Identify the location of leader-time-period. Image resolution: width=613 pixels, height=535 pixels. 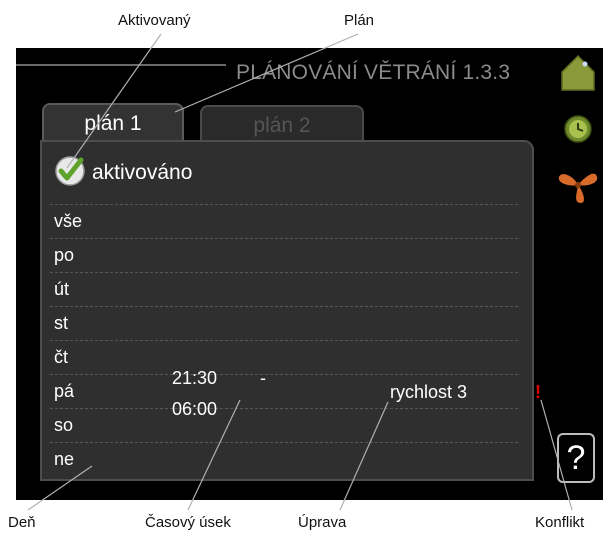
(214, 455).